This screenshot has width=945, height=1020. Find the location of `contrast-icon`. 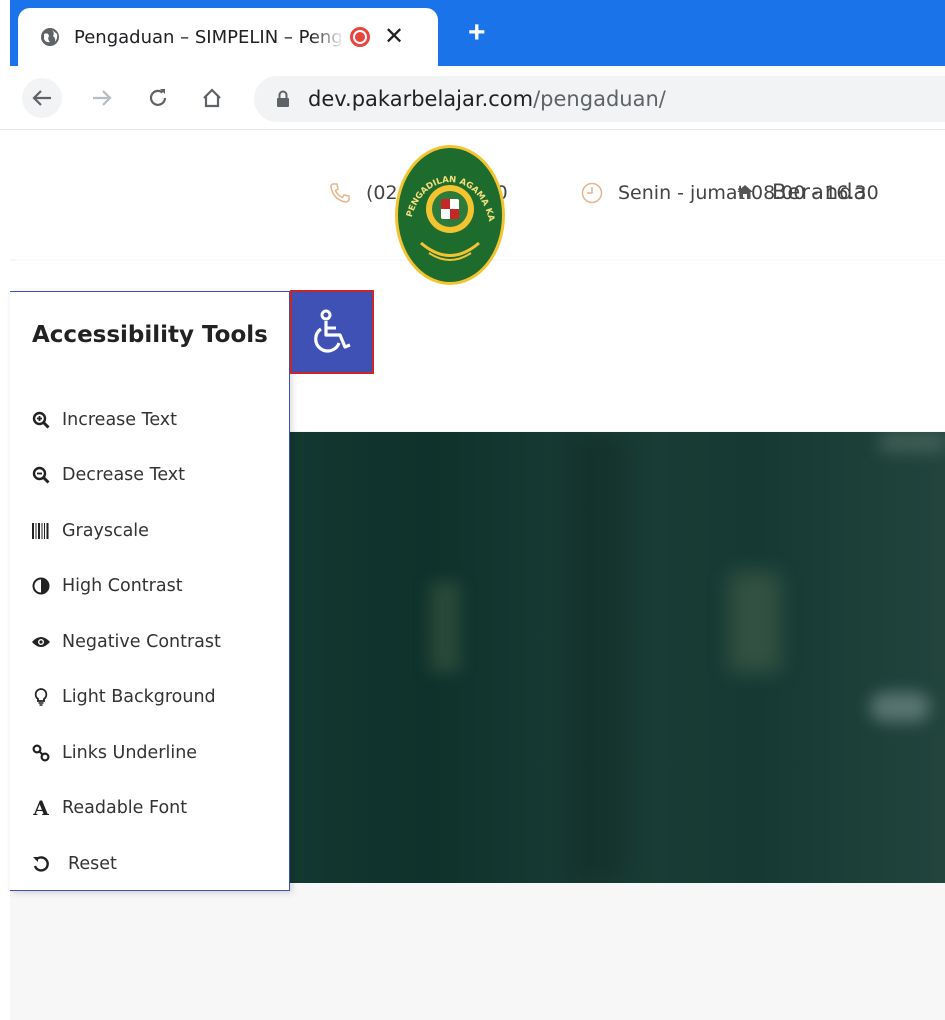

contrast-icon is located at coordinates (41, 586).